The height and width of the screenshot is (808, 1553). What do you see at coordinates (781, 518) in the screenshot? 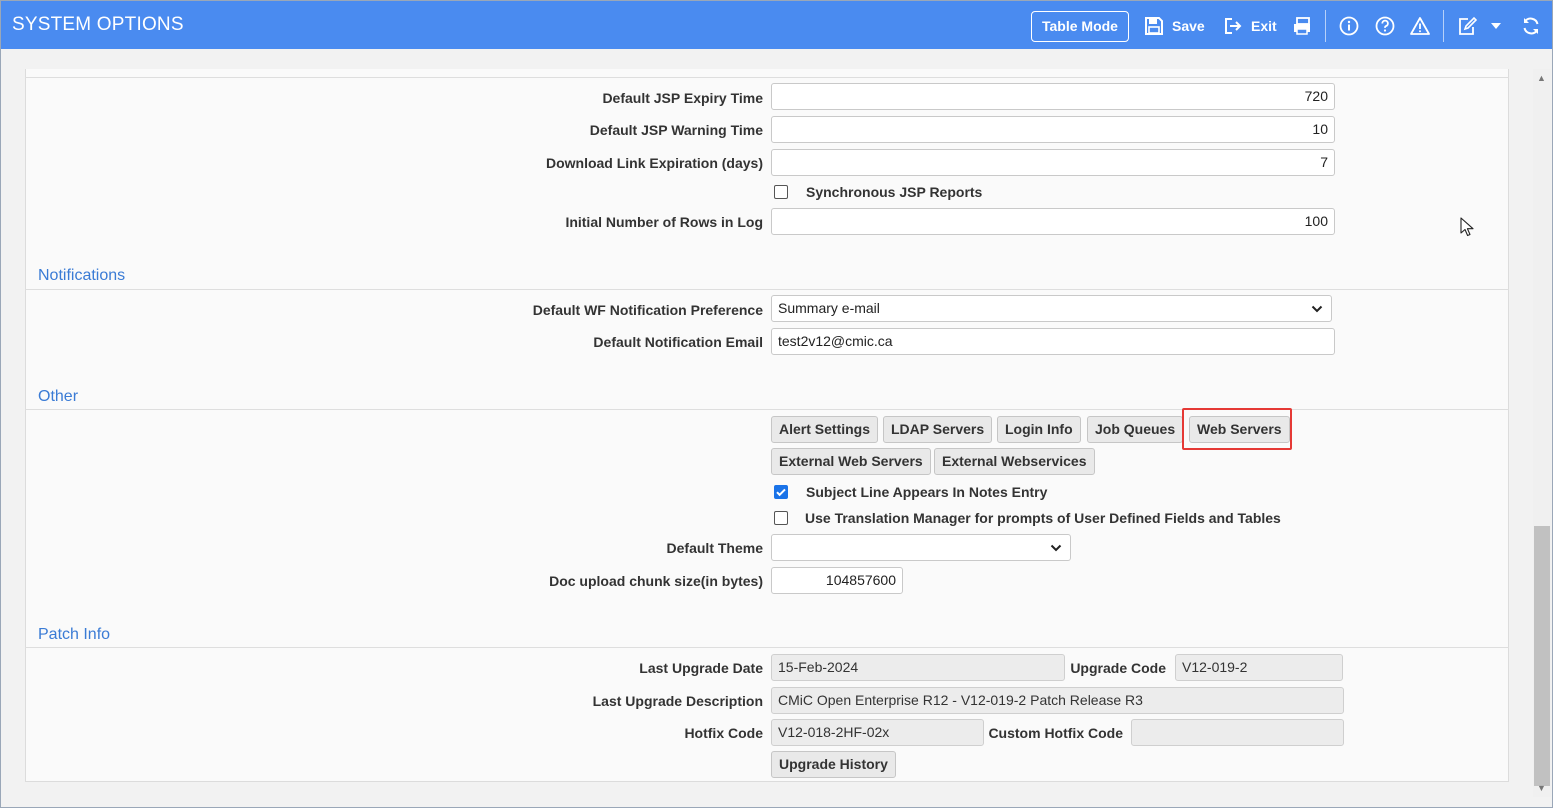
I see `translation-checkbox` at bounding box center [781, 518].